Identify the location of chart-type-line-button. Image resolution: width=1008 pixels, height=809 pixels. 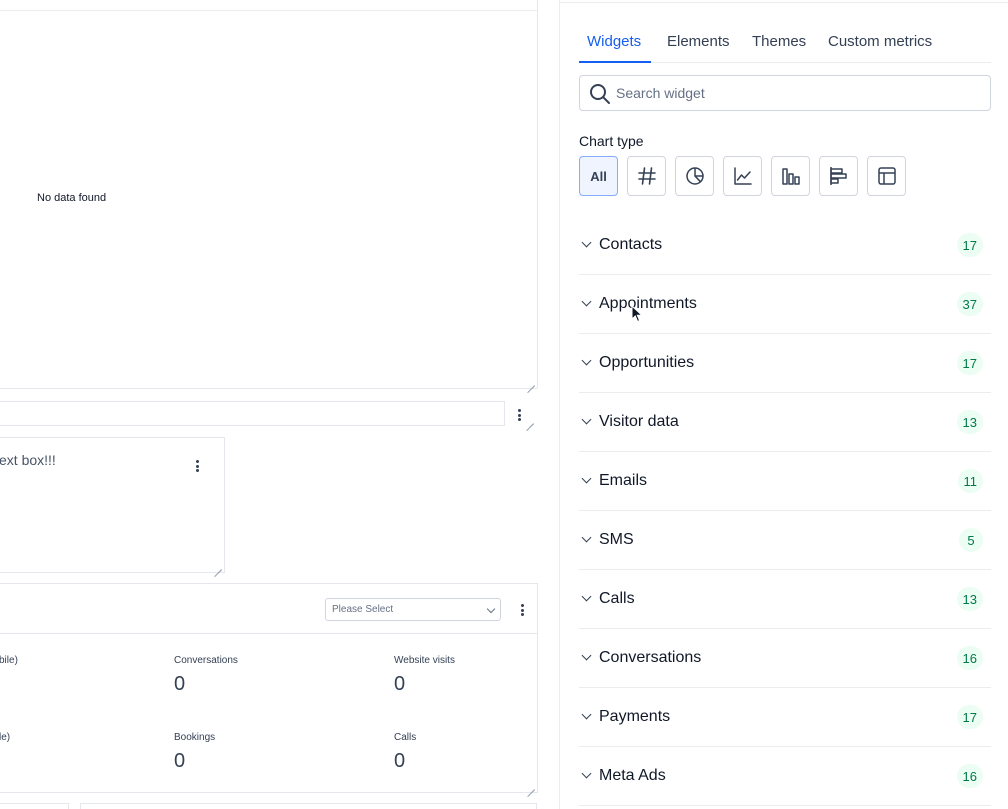
(742, 176).